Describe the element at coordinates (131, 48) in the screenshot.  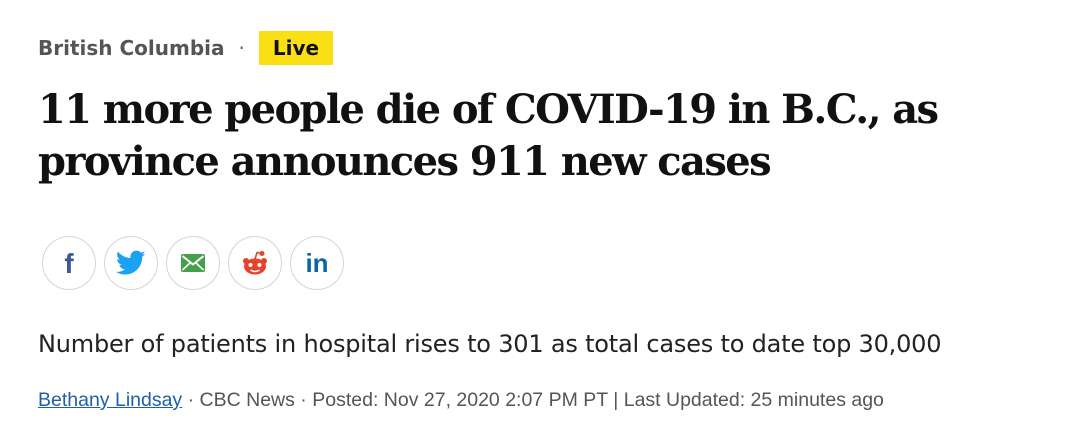
I see `section-link: British Columbia` at that location.